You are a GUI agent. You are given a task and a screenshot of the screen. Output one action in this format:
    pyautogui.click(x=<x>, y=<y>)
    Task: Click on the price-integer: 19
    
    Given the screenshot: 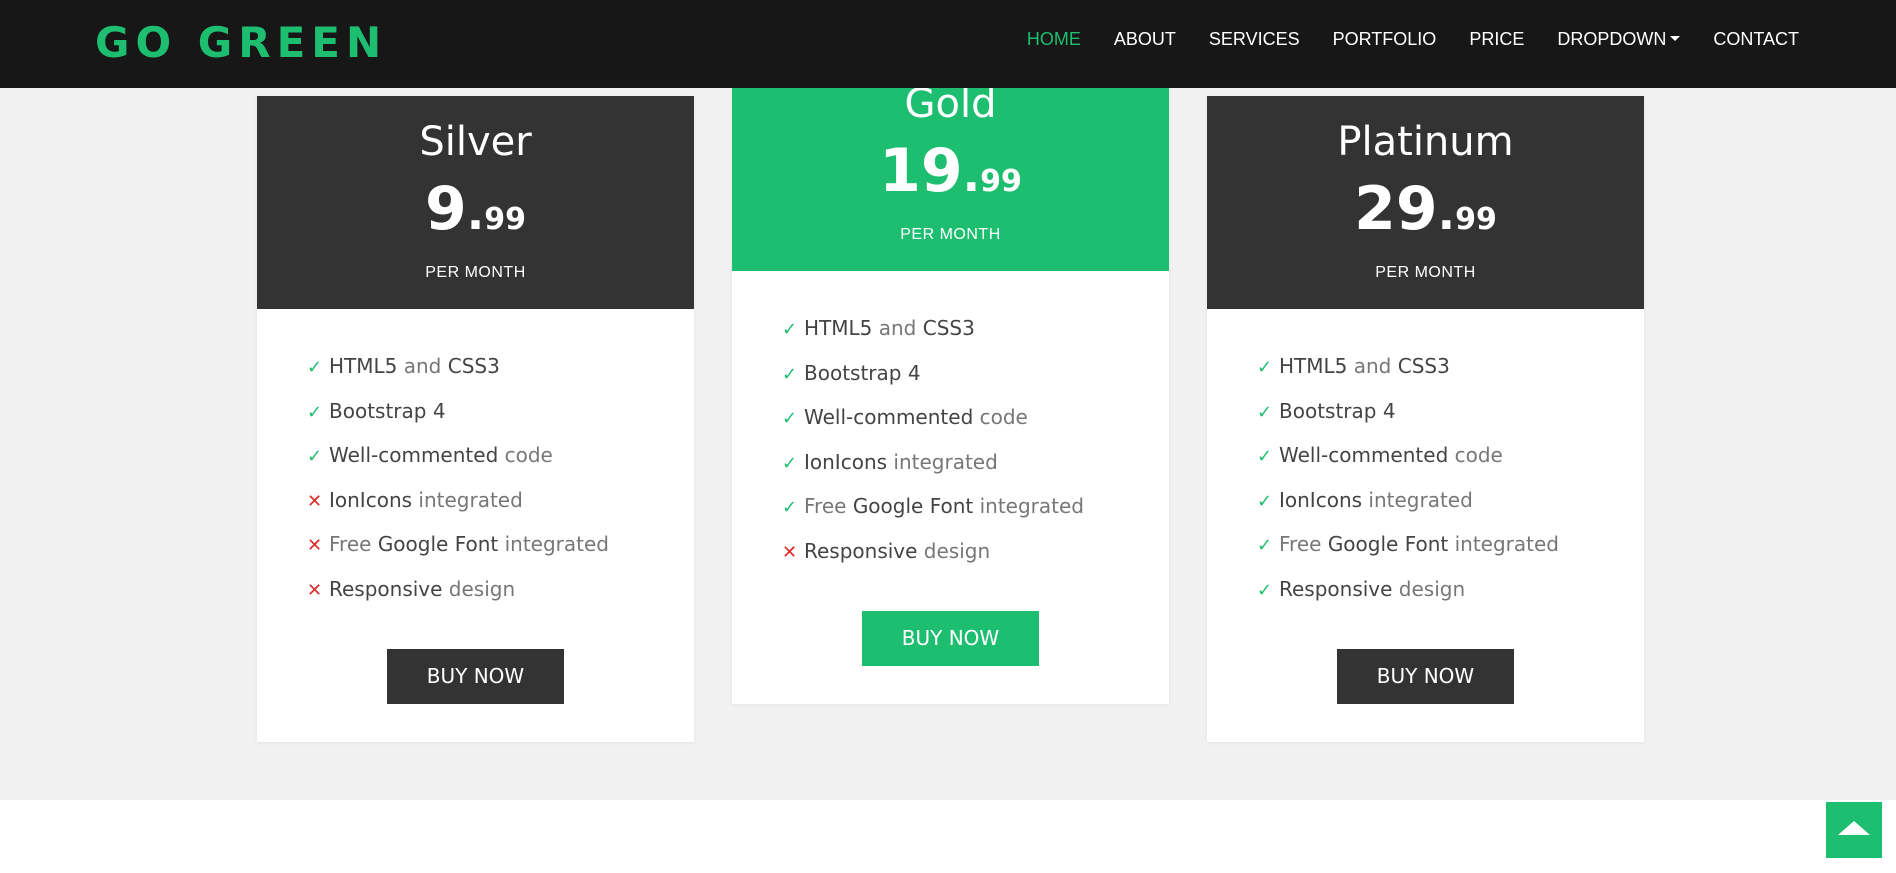 What is the action you would take?
    pyautogui.click(x=921, y=171)
    